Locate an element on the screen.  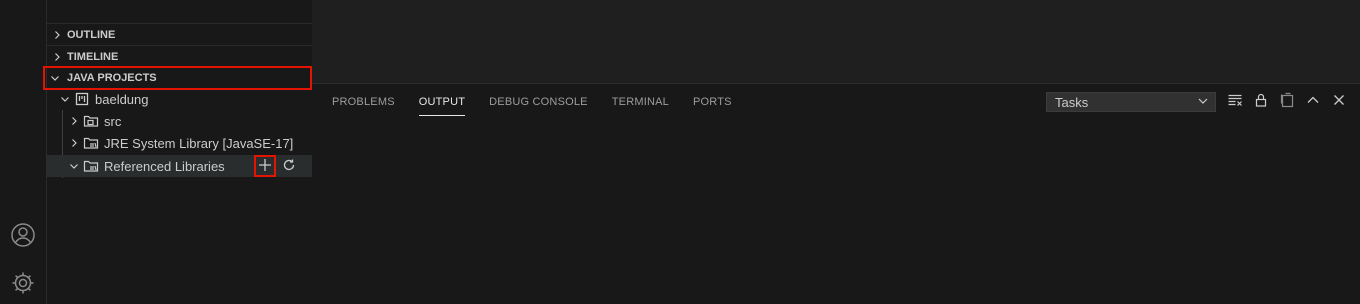
output-channel-value: Tasks is located at coordinates (1072, 102).